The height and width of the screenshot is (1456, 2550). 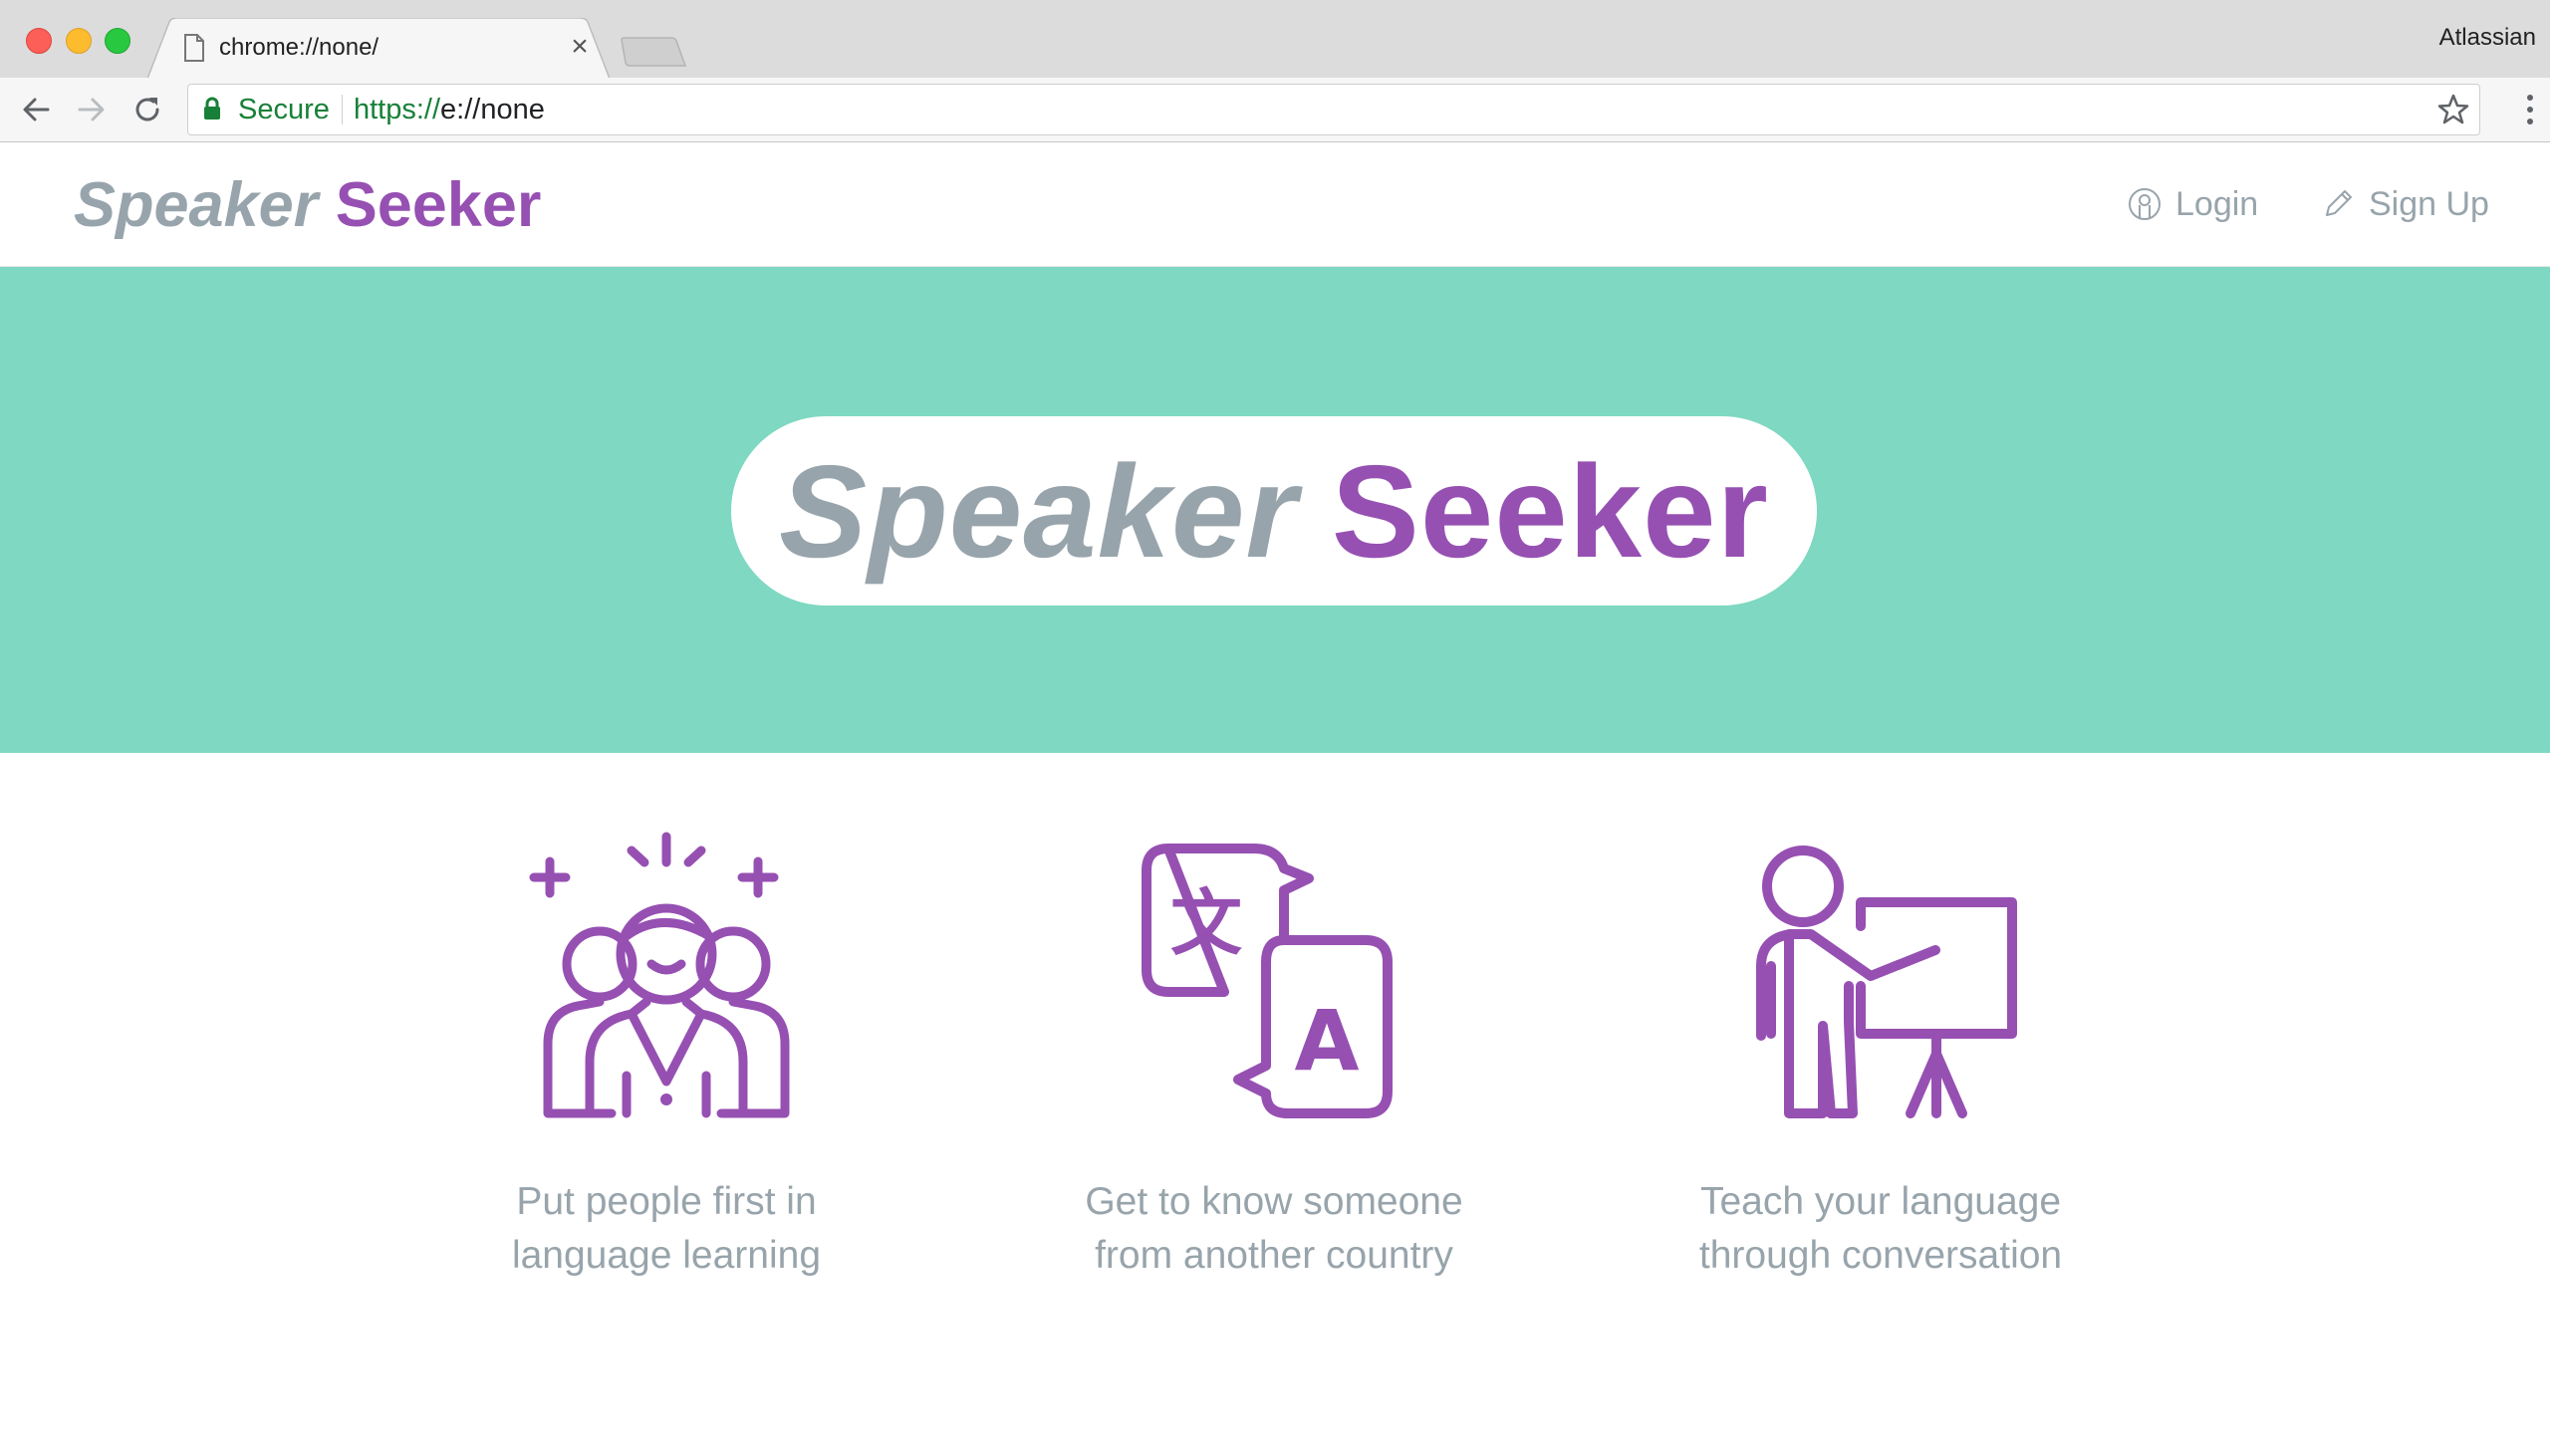 What do you see at coordinates (2530, 109) in the screenshot?
I see `browser-menu-icon` at bounding box center [2530, 109].